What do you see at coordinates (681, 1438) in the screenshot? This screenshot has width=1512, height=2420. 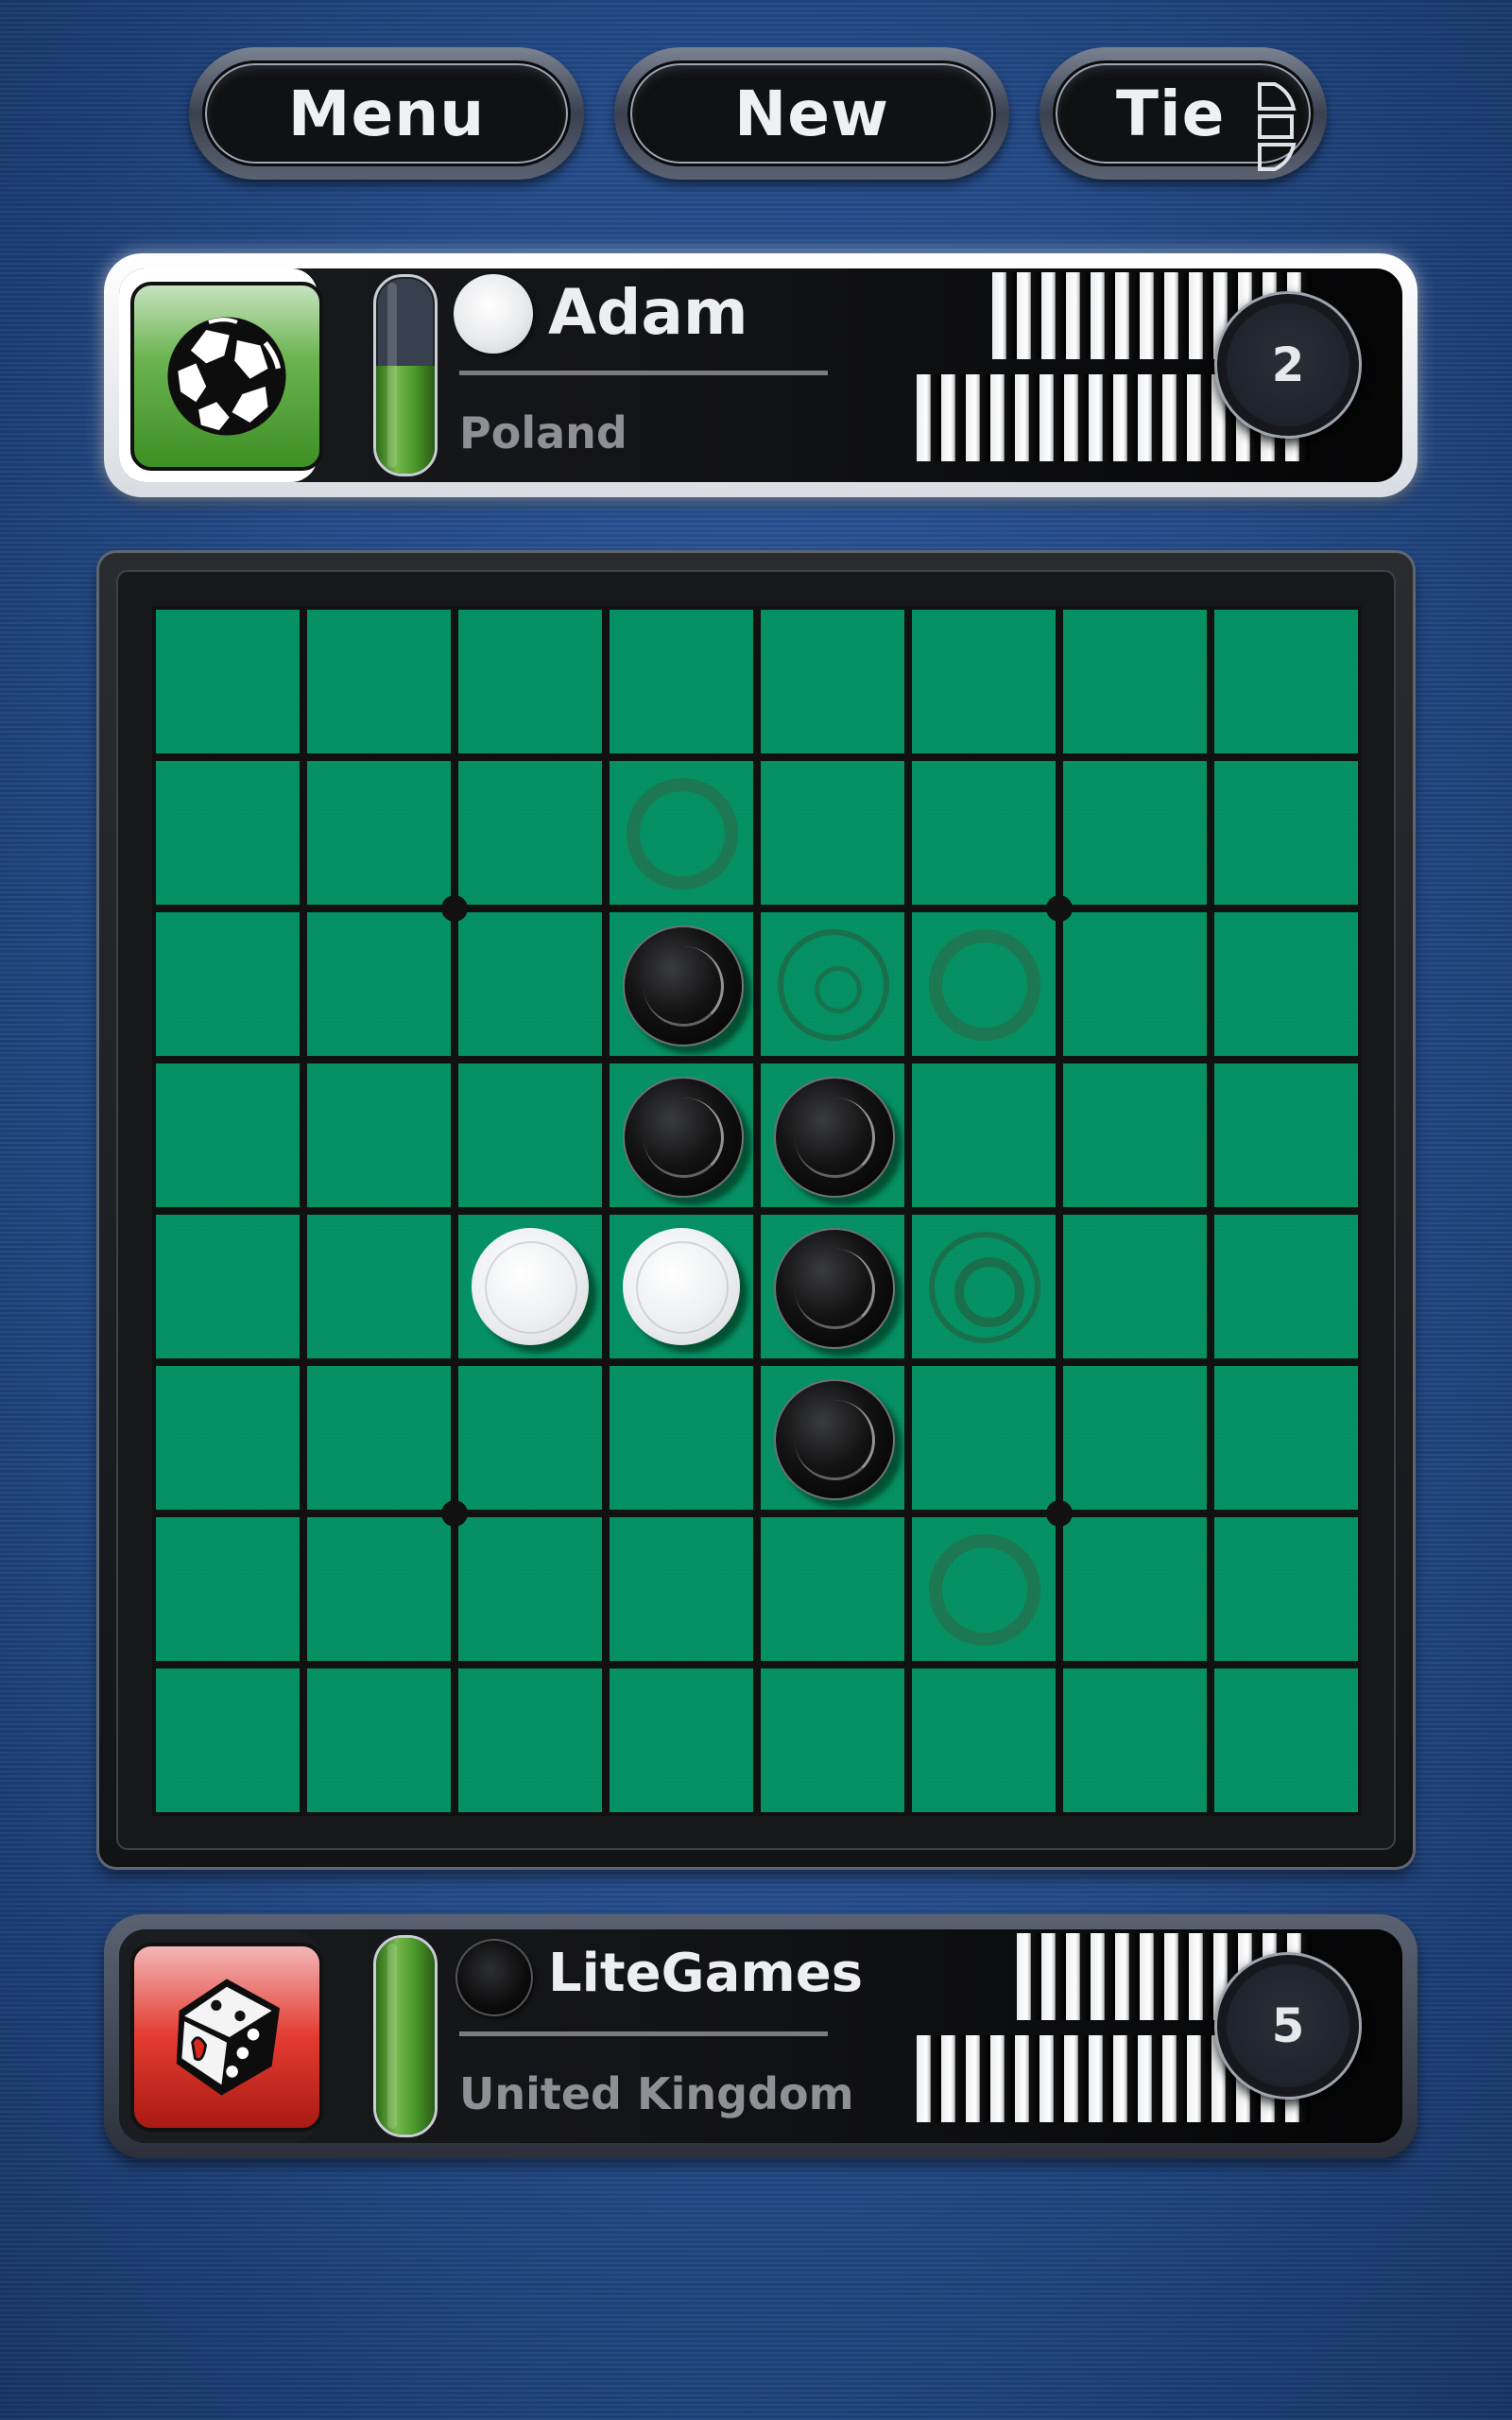 I see `board-cell-r5c3` at bounding box center [681, 1438].